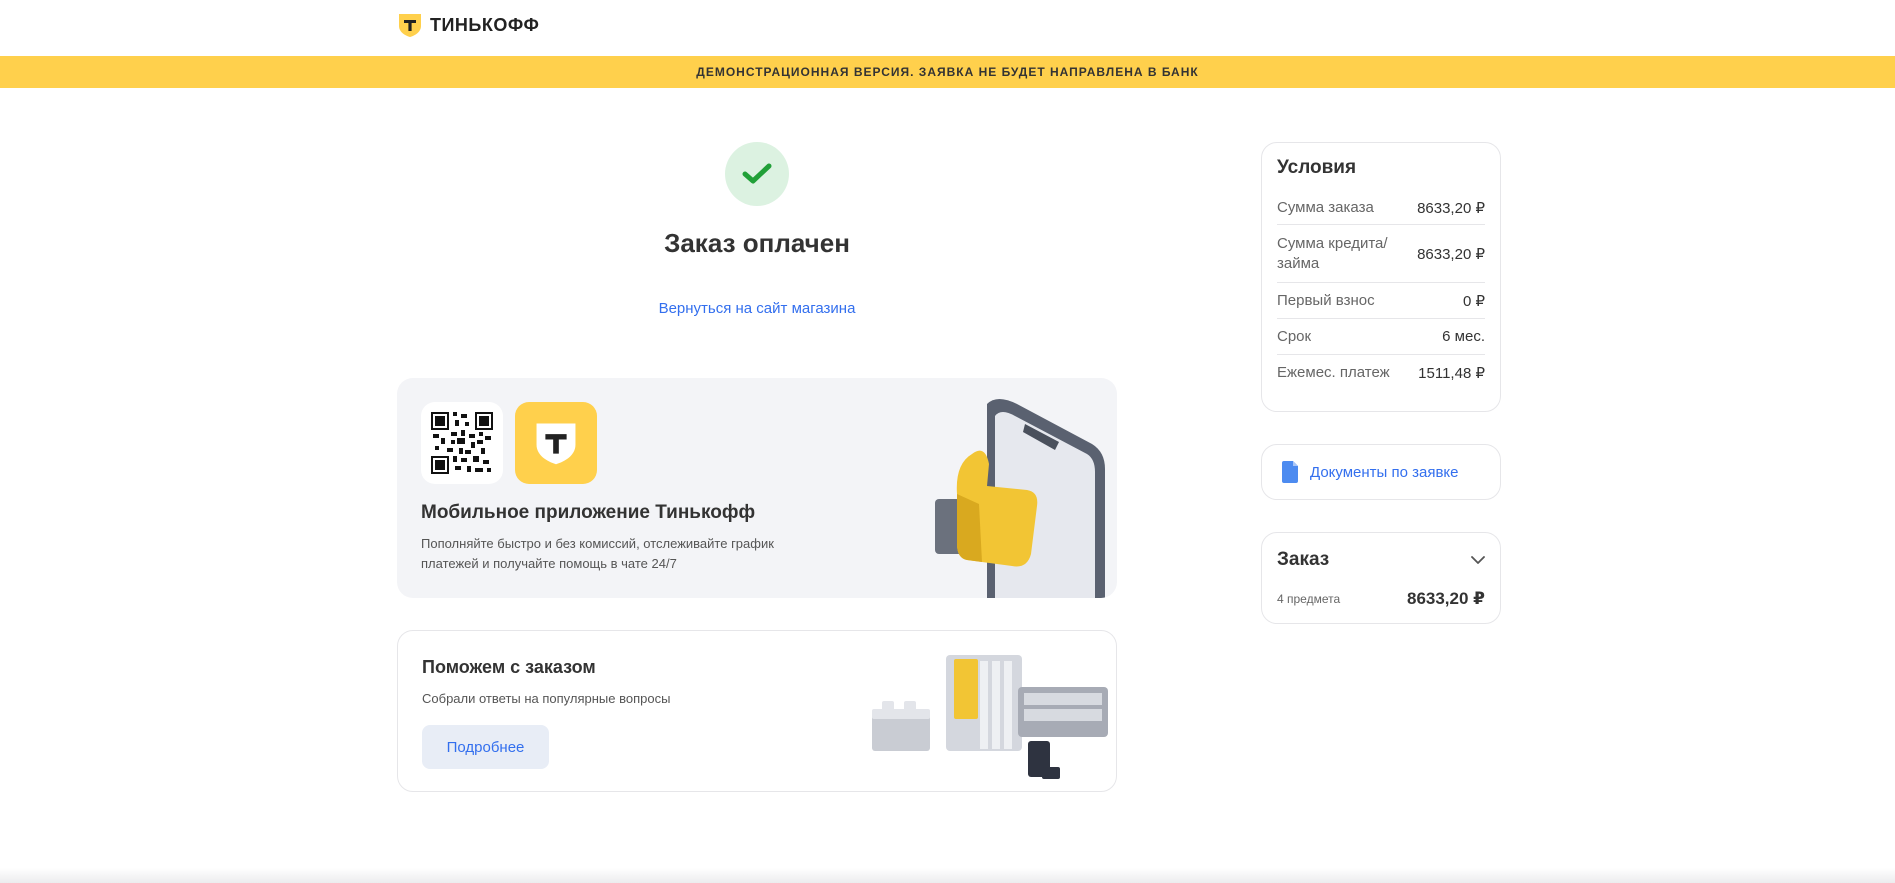  Describe the element at coordinates (1290, 472) in the screenshot. I see `document-icon` at that location.